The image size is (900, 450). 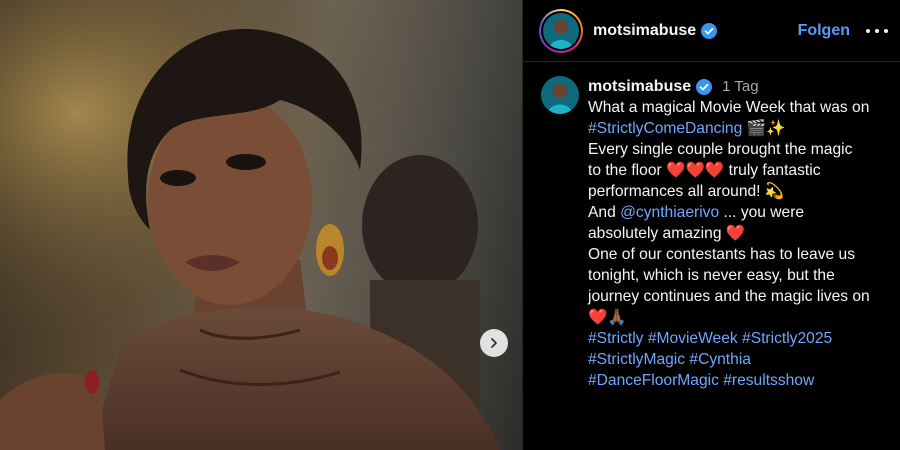 I want to click on emoji: 🎬✨, so click(x=766, y=128).